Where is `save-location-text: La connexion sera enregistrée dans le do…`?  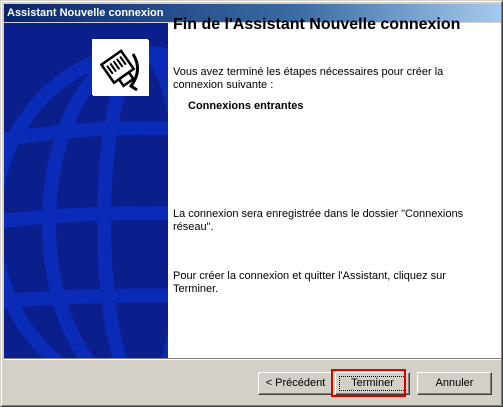
save-location-text: La connexion sera enregistrée dans le do… is located at coordinates (318, 220).